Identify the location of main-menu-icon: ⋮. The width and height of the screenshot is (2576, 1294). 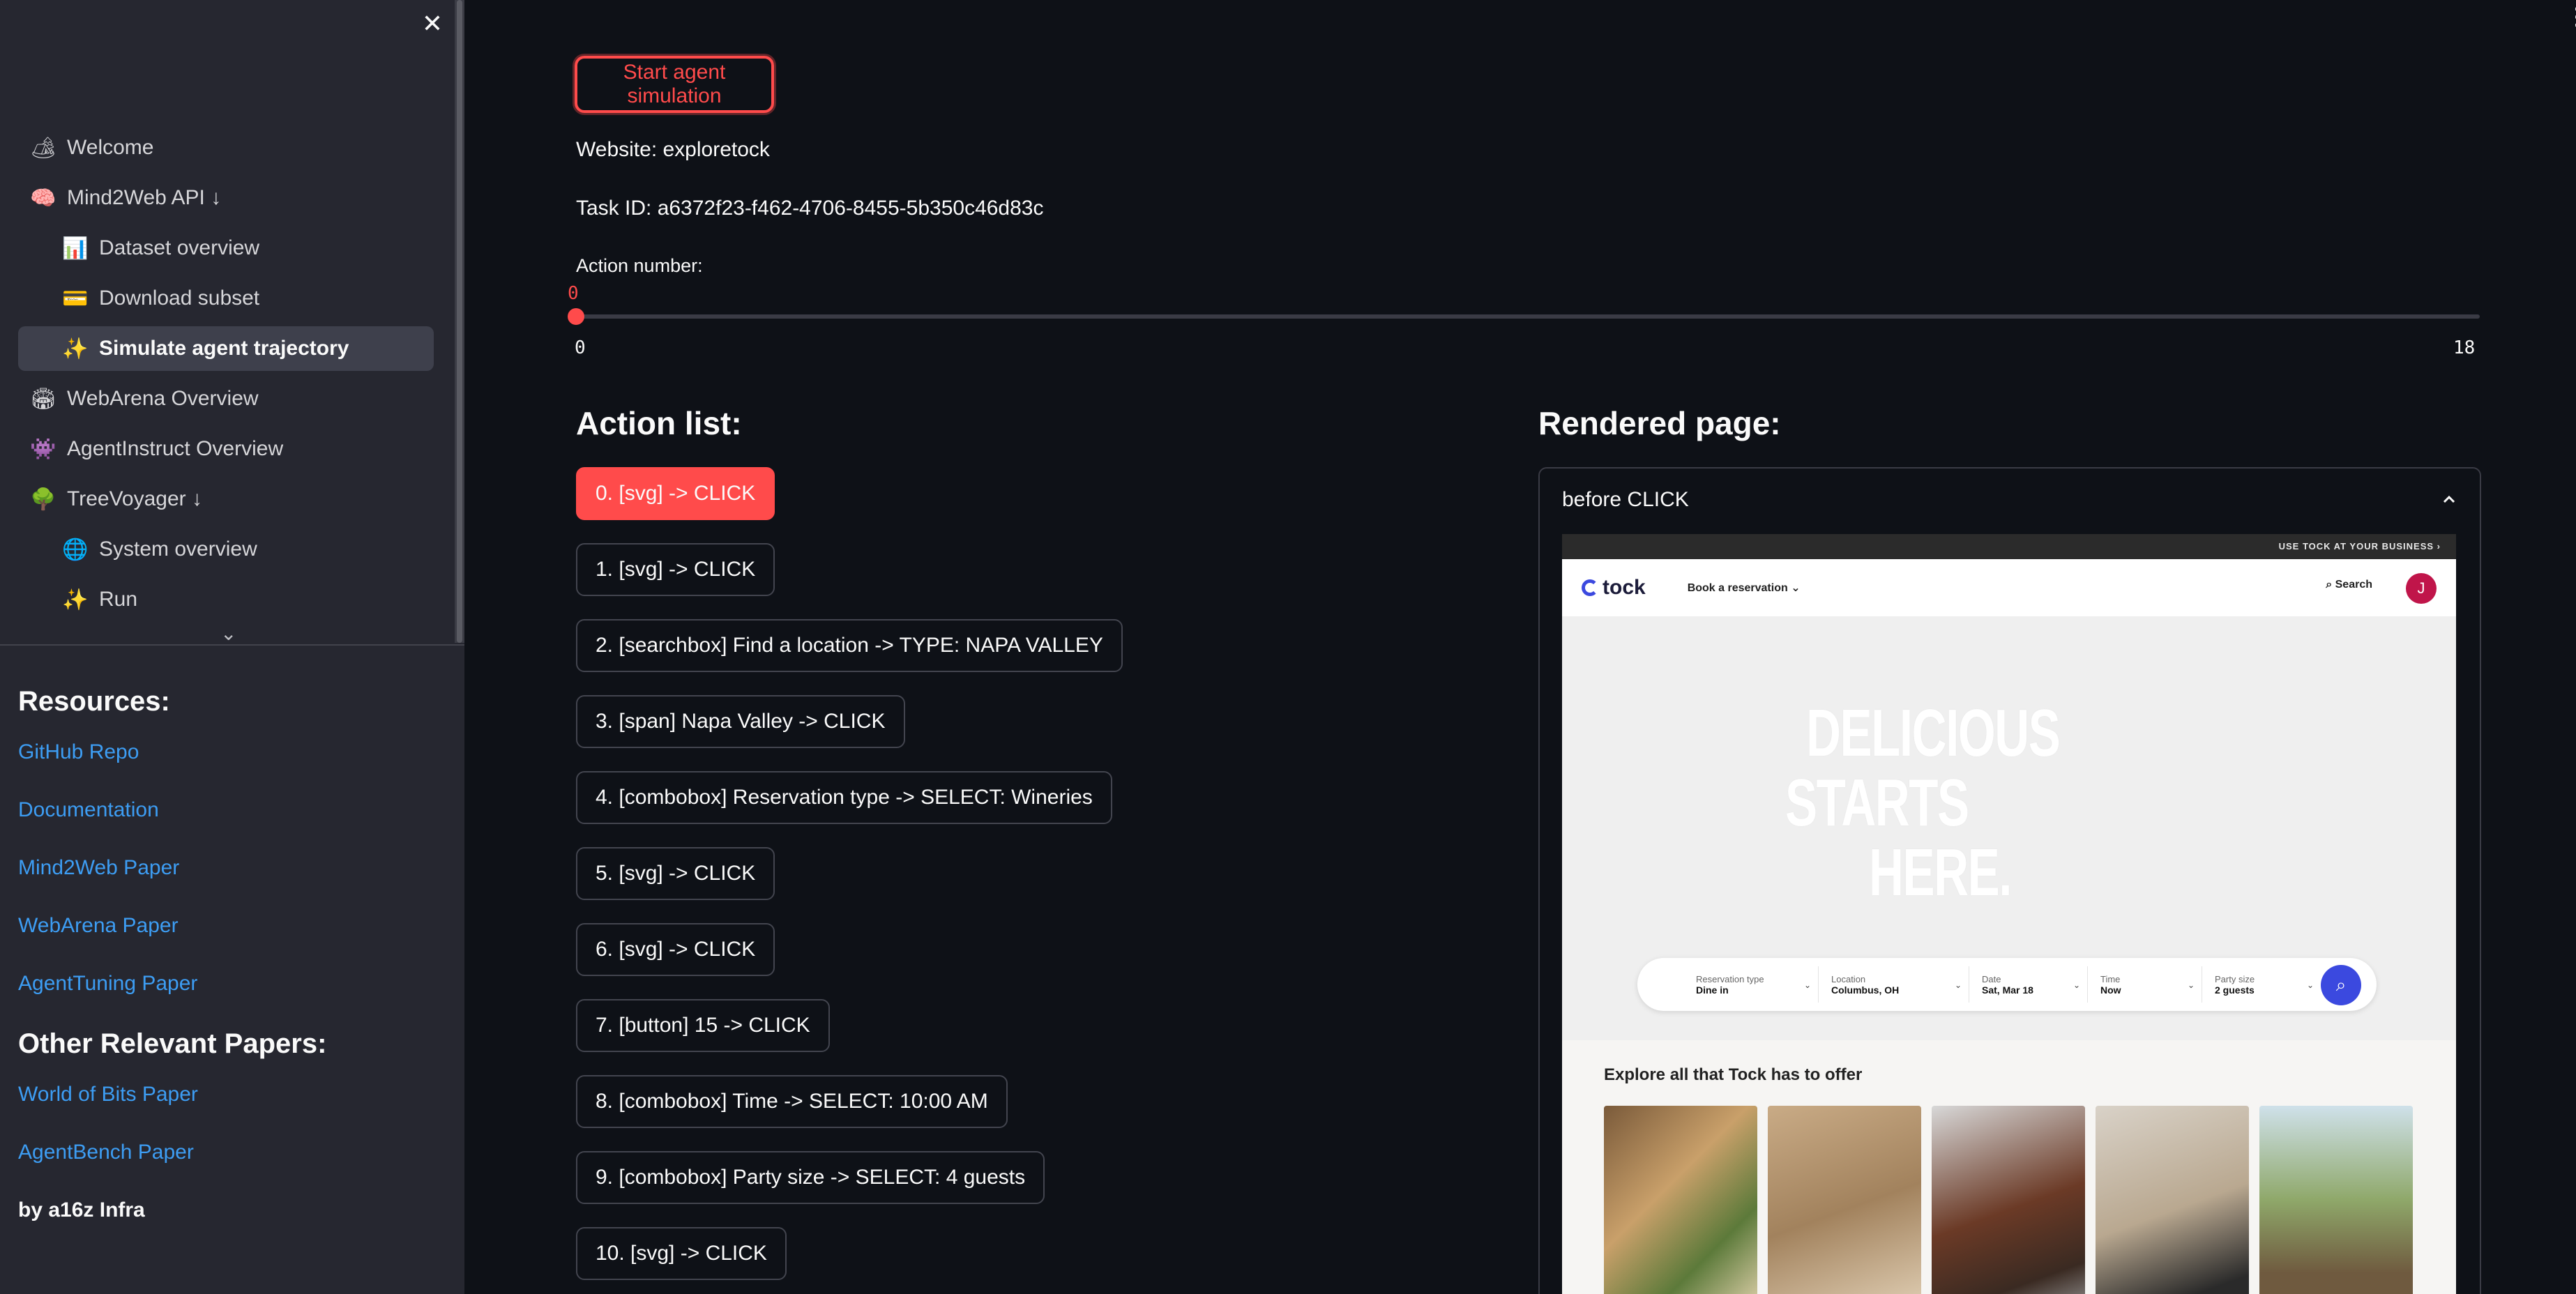
(2570, 17).